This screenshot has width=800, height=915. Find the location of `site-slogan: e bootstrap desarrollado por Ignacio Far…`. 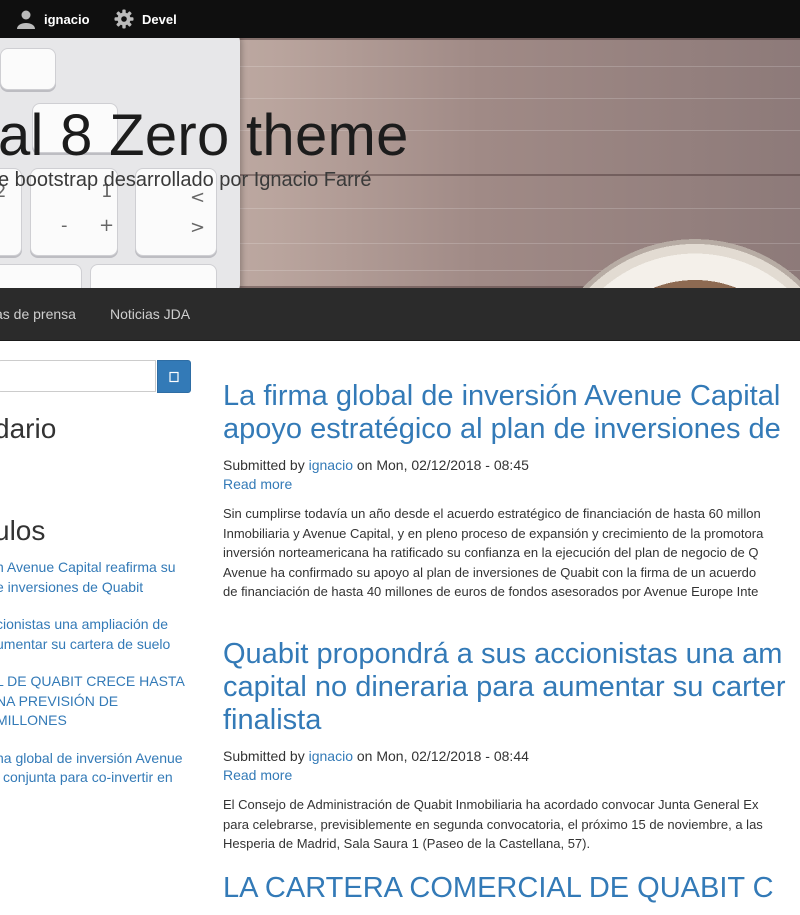

site-slogan: e bootstrap desarrollado por Ignacio Far… is located at coordinates (186, 180).